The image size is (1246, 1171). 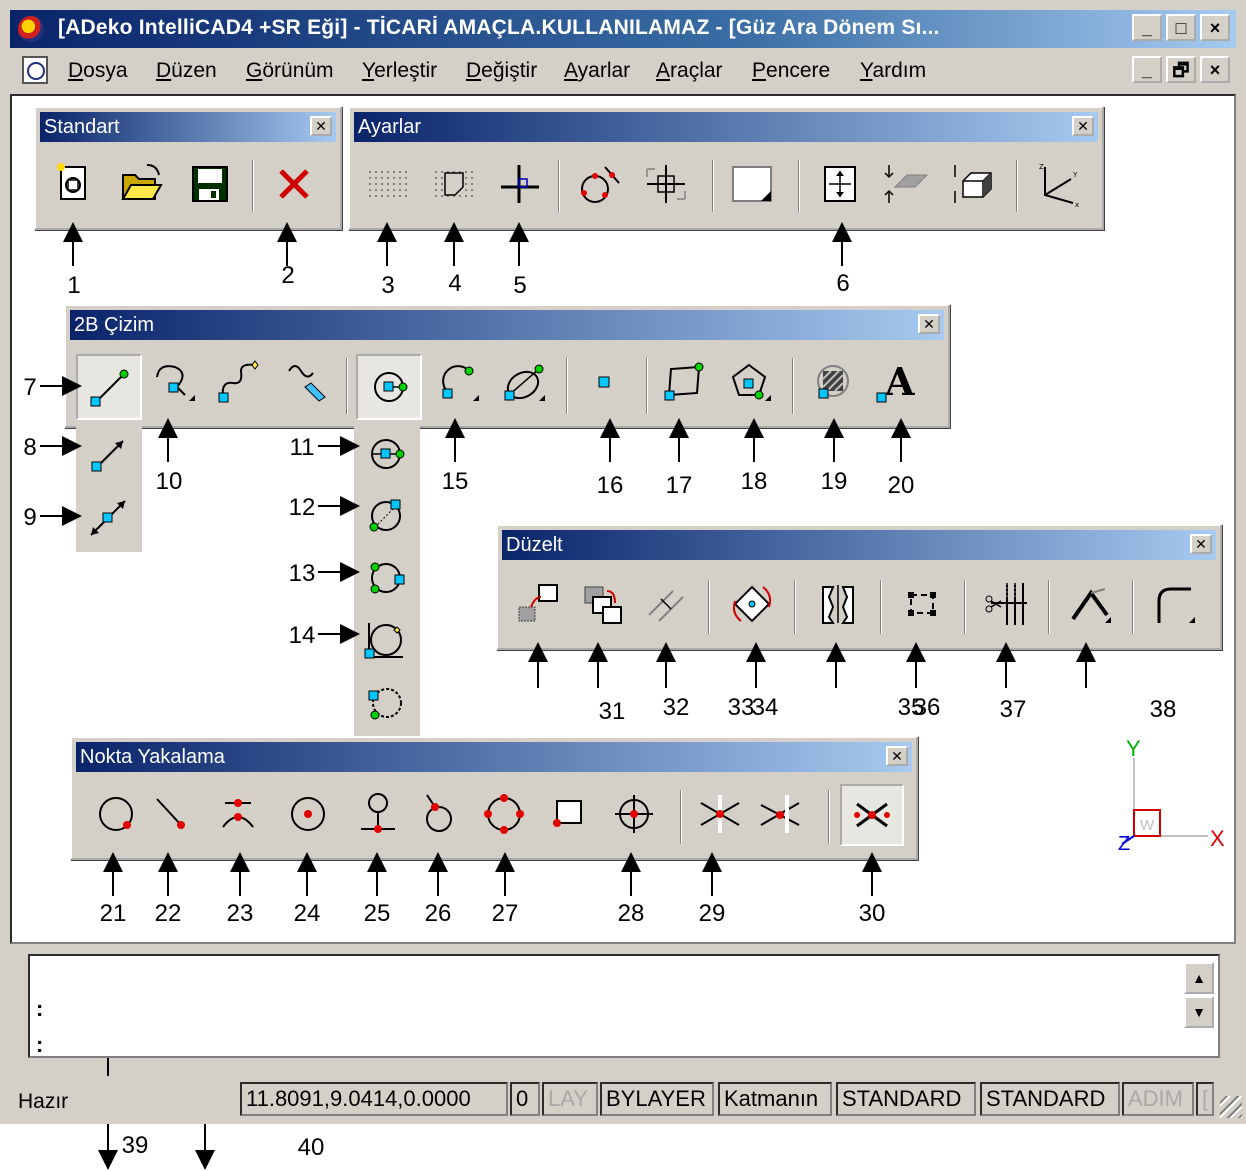 I want to click on extra-field: [, so click(x=1205, y=1099).